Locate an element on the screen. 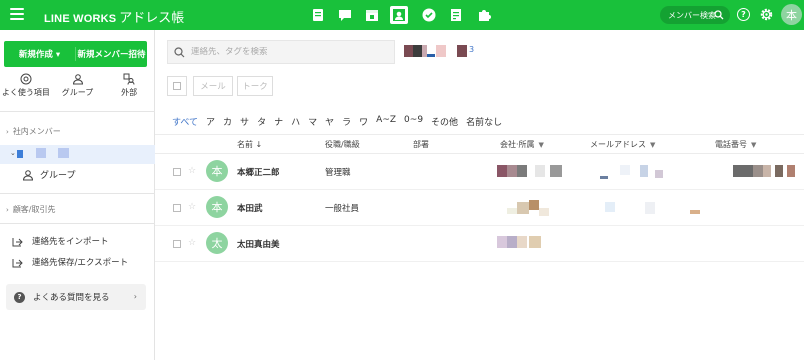 The width and height of the screenshot is (804, 360). filter-wa: ワ is located at coordinates (363, 121).